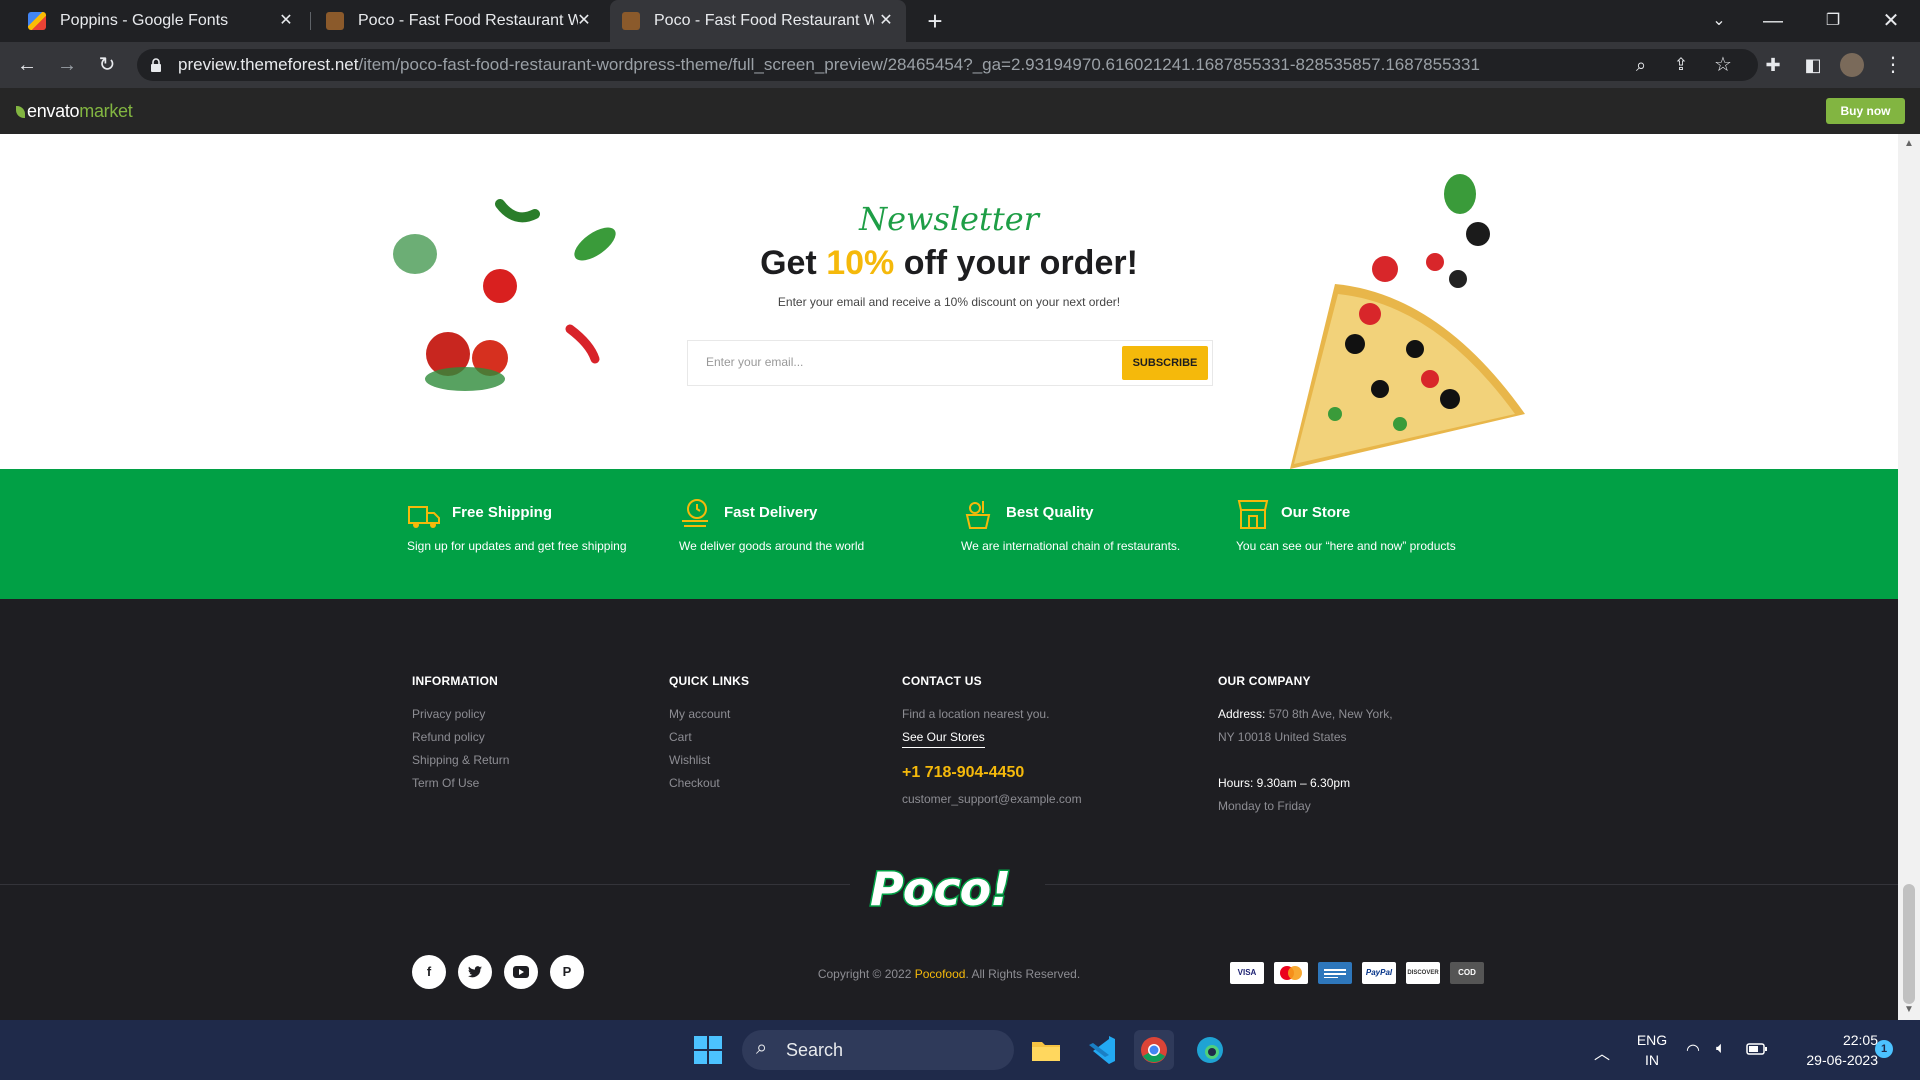 This screenshot has height=1080, width=1920. I want to click on tab-poco-1: Poco - Fast Food Restaurant Wor ✕, so click(459, 21).